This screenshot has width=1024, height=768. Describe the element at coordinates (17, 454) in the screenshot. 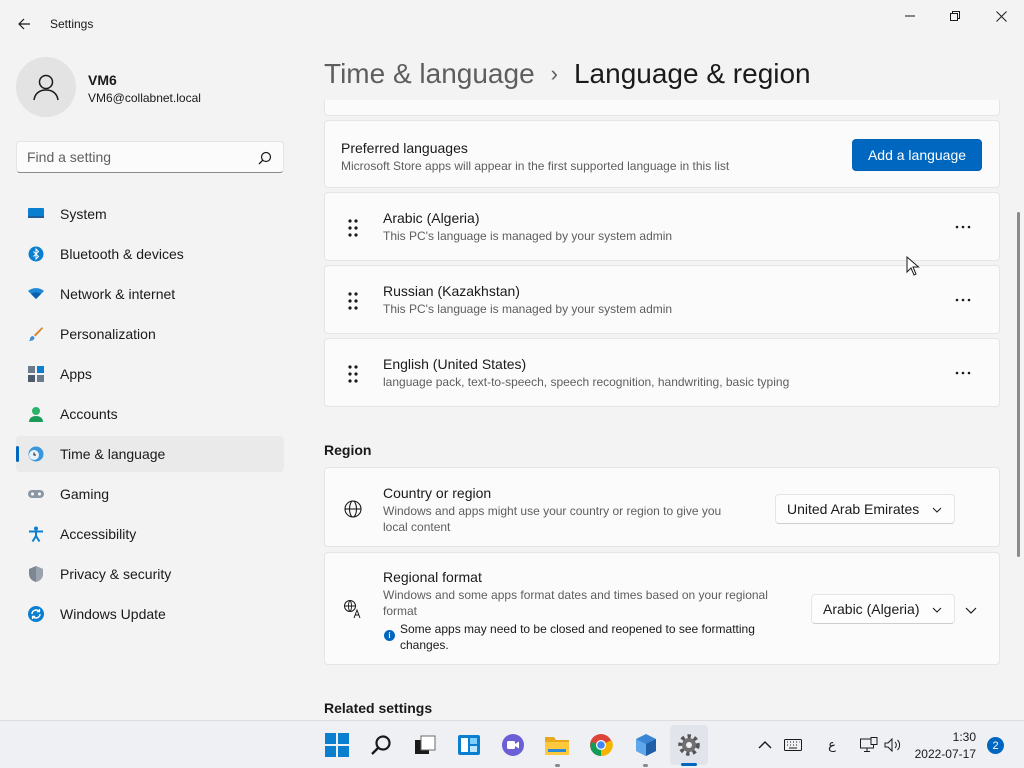

I see `selection-indicator` at that location.